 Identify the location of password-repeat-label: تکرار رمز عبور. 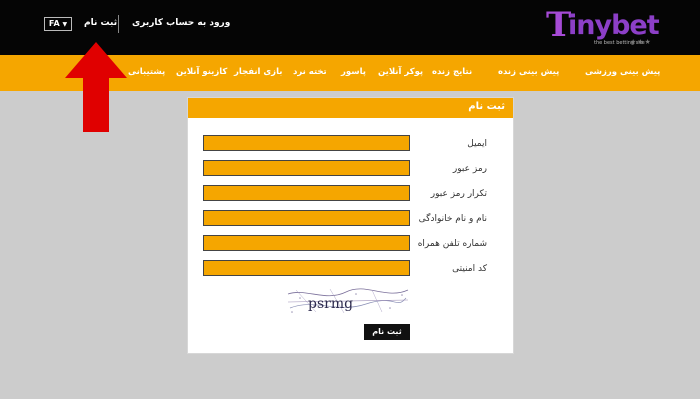
(458, 194).